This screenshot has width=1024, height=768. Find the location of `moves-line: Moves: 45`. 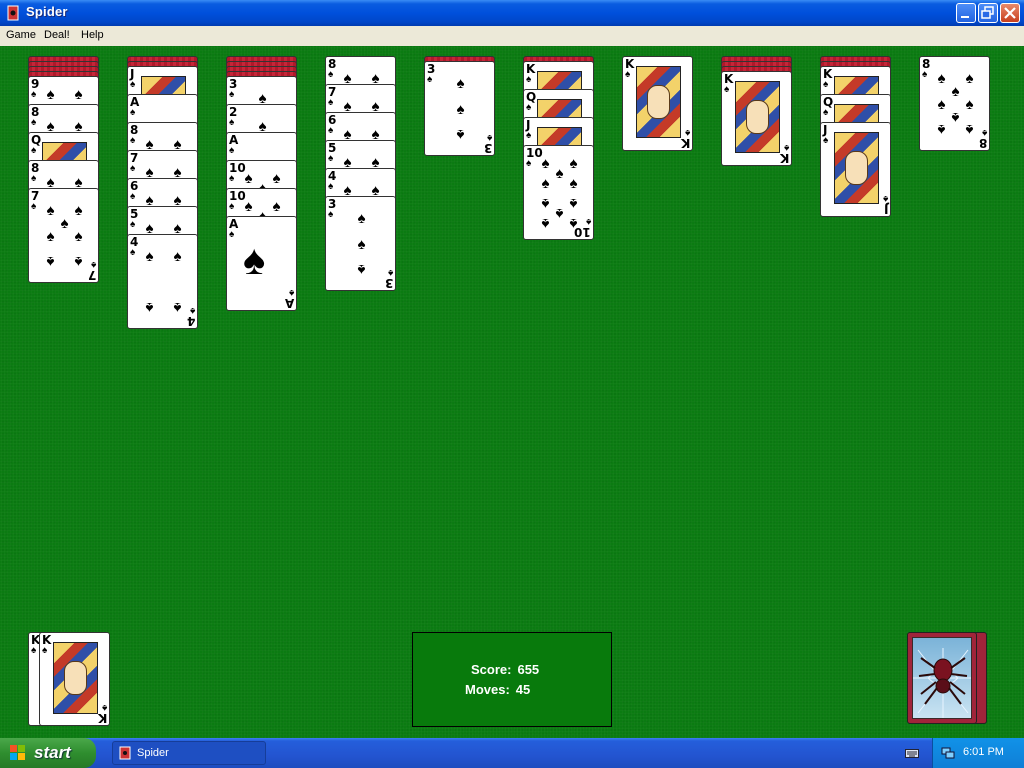

moves-line: Moves: 45 is located at coordinates (535, 689).